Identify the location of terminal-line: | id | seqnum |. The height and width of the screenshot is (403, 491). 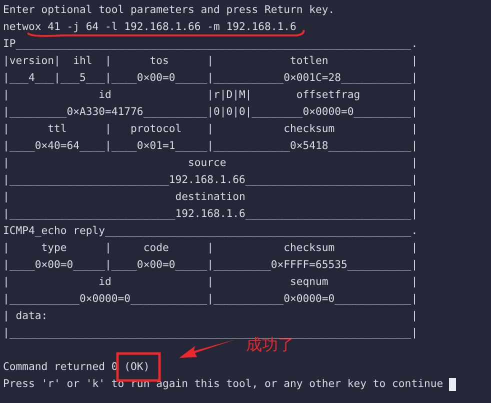
(210, 282).